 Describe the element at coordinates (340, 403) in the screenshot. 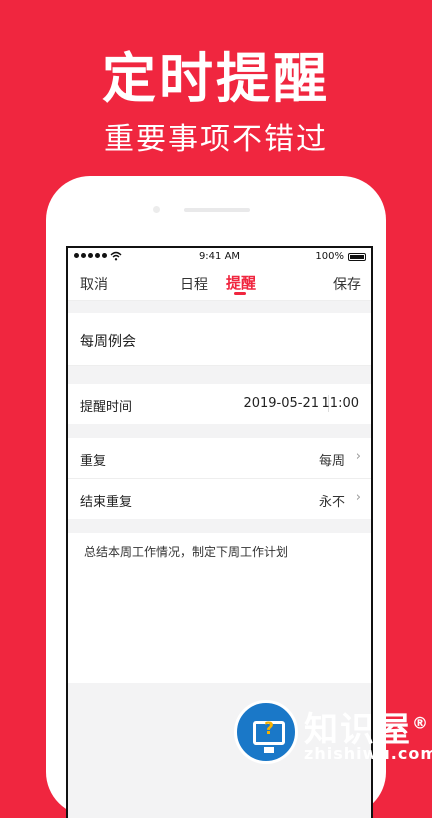

I see `reminder-clock: 11:00` at that location.